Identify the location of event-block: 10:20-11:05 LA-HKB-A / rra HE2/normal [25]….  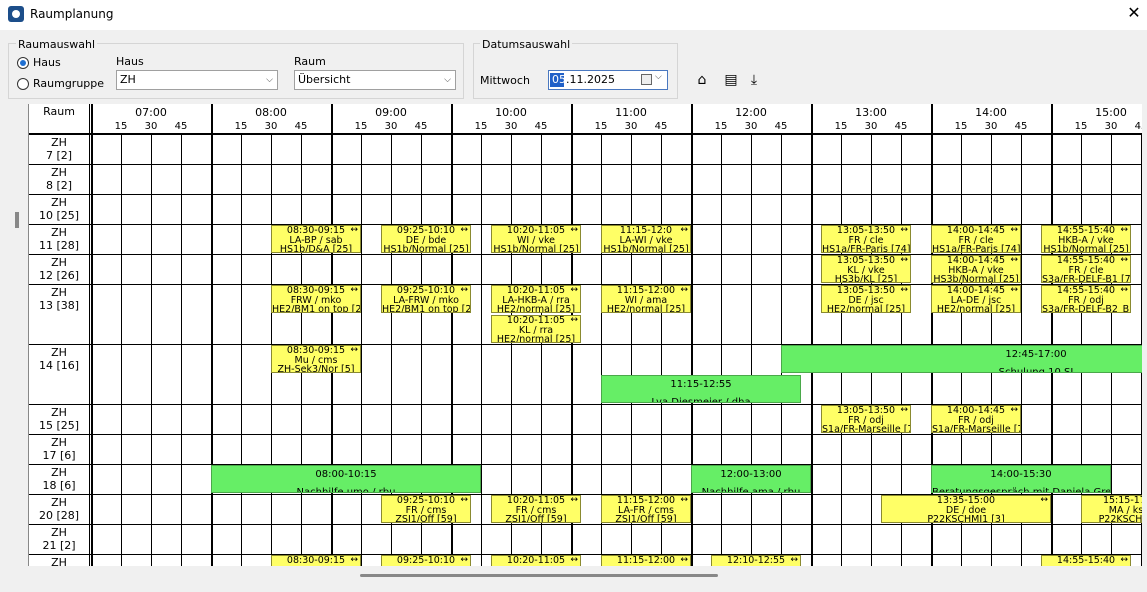
(536, 299).